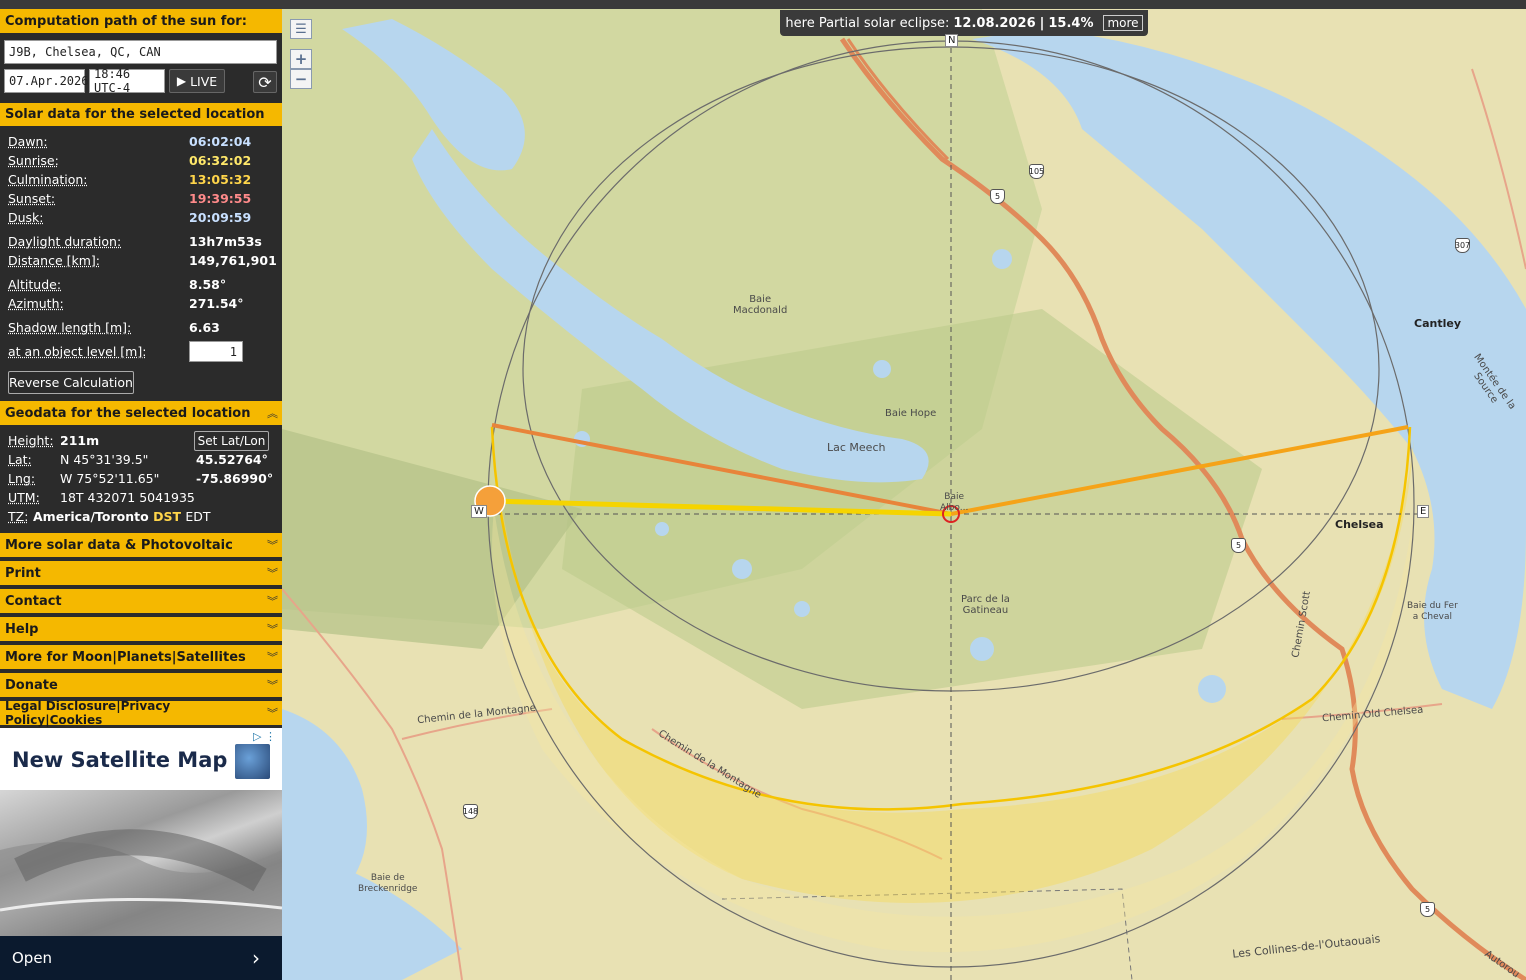  Describe the element at coordinates (54, 260) in the screenshot. I see `solar-row-label: Distance [km]:` at that location.